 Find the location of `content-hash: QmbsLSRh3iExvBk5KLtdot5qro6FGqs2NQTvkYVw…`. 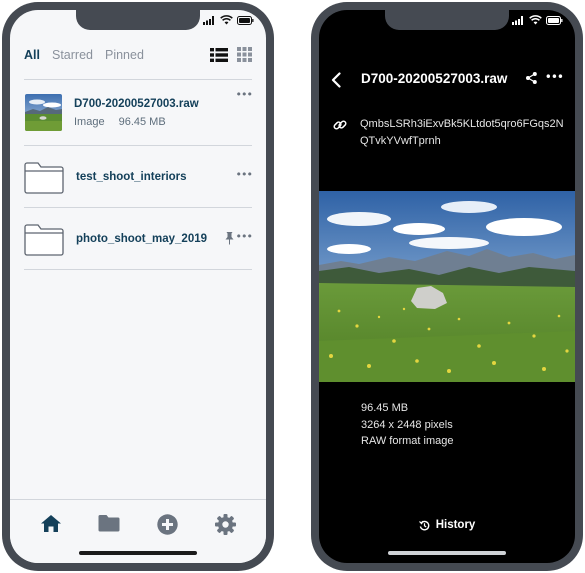

content-hash: QmbsLSRh3iExvBk5KLtdot5qro6FGqs2NQTvkYVw… is located at coordinates (463, 133).